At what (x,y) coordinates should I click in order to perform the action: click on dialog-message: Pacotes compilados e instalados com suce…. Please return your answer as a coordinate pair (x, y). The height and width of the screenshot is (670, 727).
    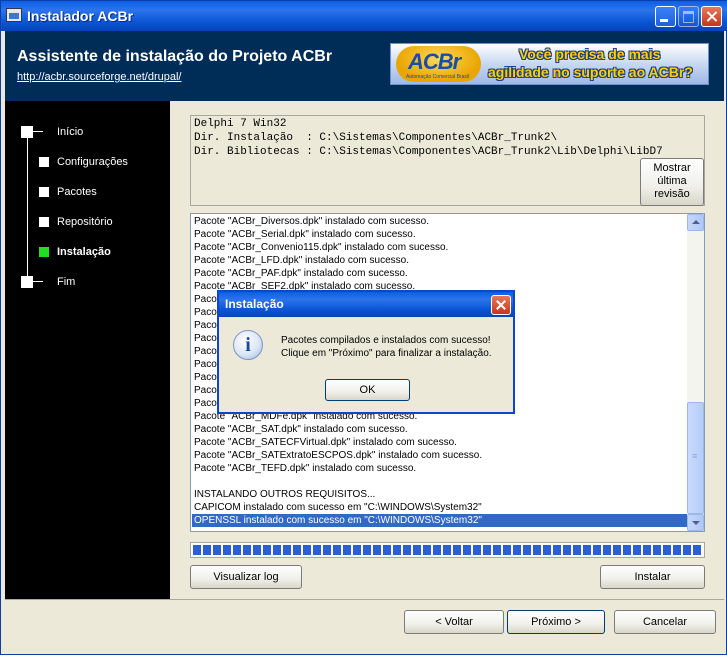
    Looking at the image, I should click on (386, 340).